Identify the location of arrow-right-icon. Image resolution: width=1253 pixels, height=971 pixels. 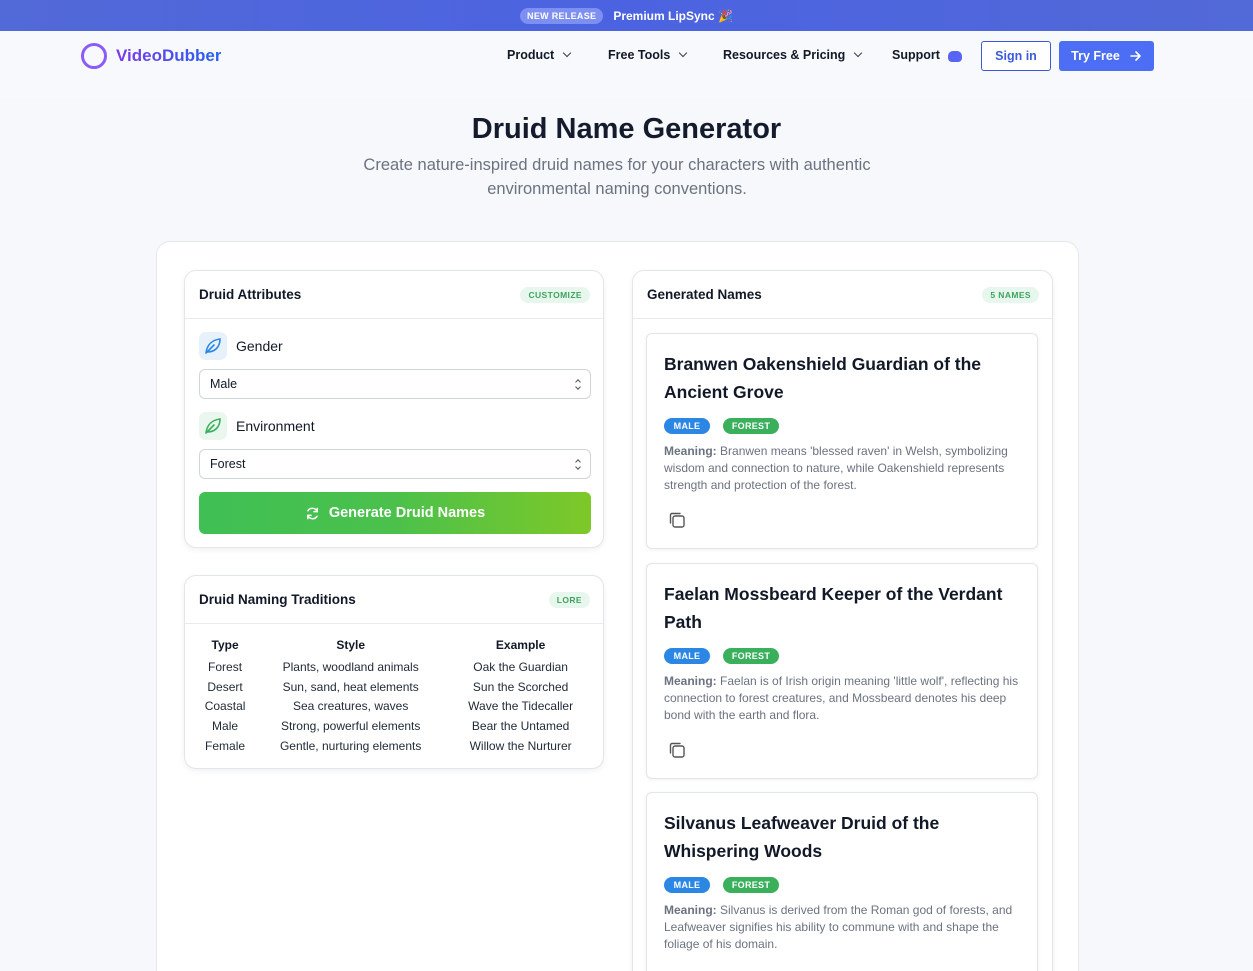
(1135, 56).